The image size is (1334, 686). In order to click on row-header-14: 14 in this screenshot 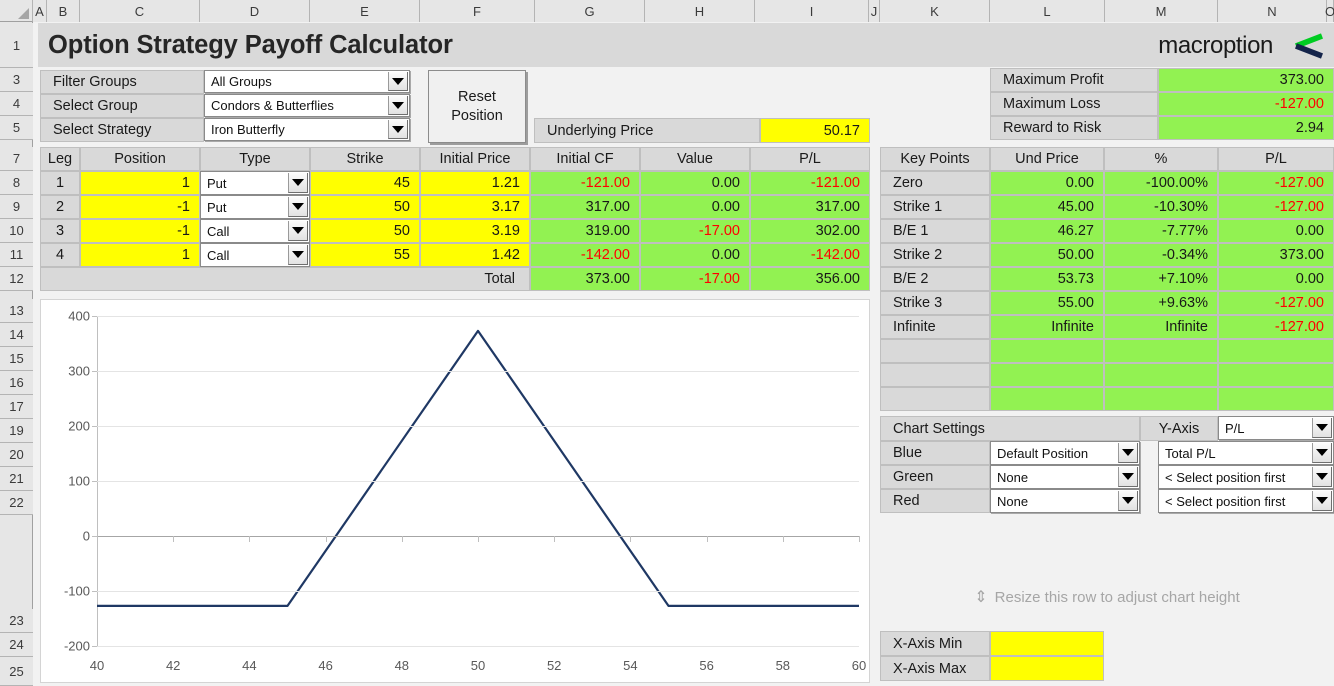, I will do `click(16, 335)`.